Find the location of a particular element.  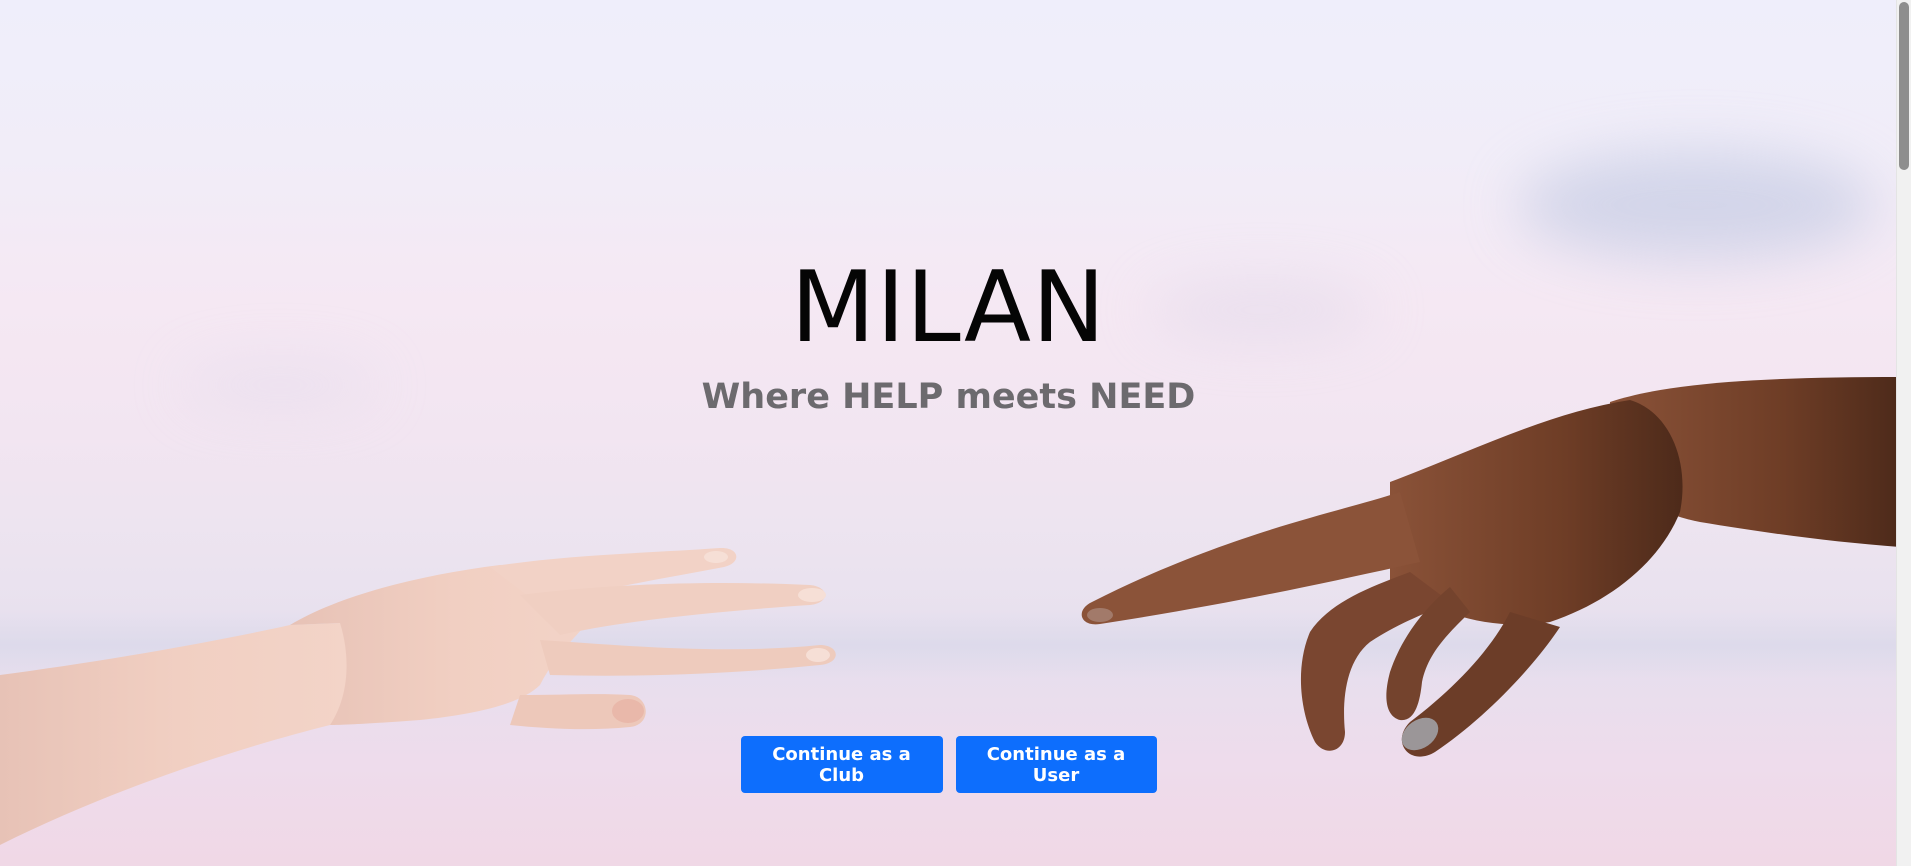

scrollbar-thumb is located at coordinates (1904, 86).